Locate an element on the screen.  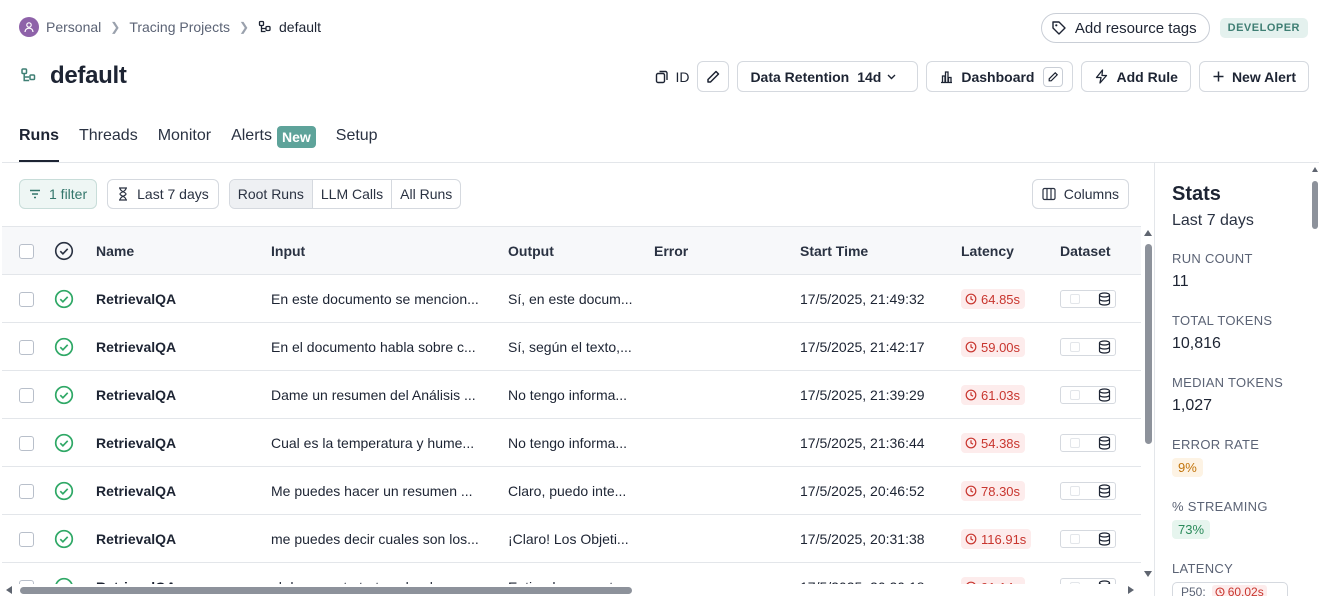
developer-badge: DEVELOPER is located at coordinates (1263, 28).